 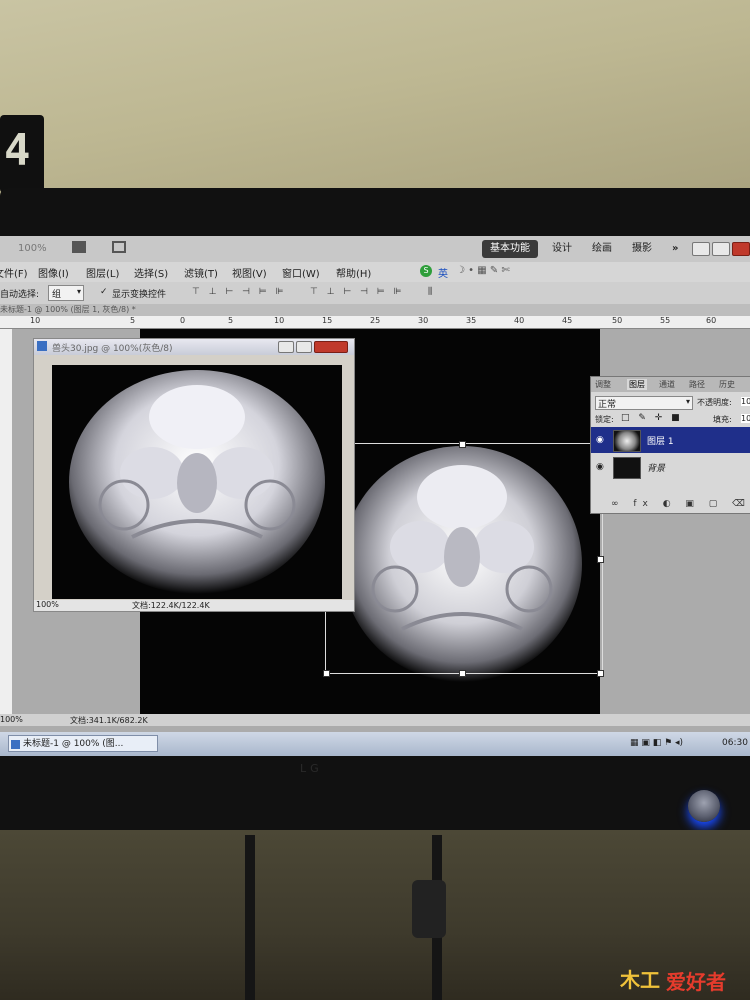 I want to click on zoom-combo: 100%, so click(x=32, y=248).